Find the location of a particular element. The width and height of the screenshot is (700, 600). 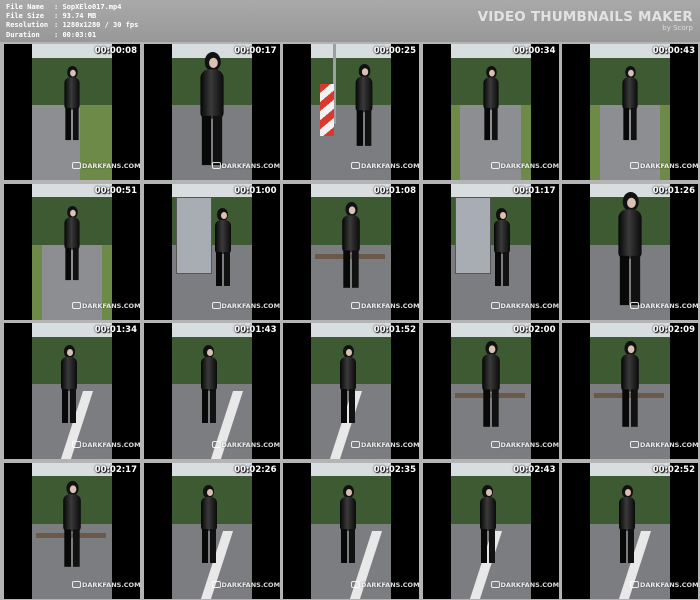

video-thumbnail: 00:02:00 DARKFANS.COM is located at coordinates (490, 391).